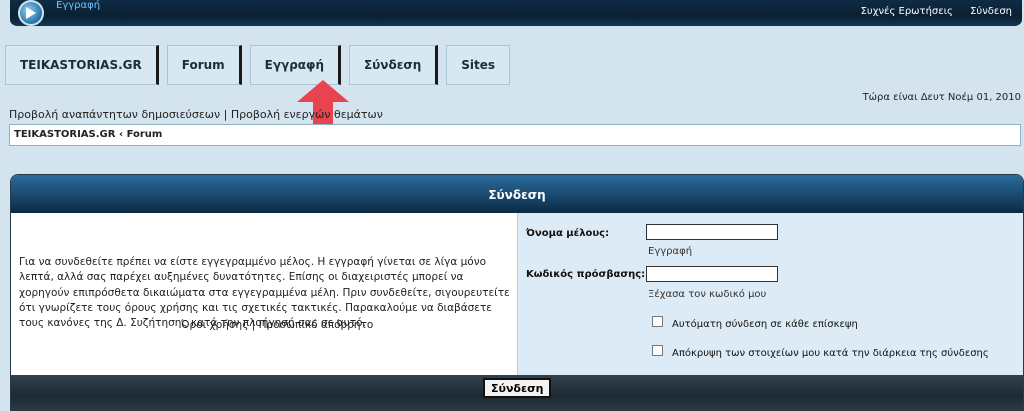 The image size is (1024, 411). What do you see at coordinates (214, 325) in the screenshot?
I see `terms-link: Όροι χρήσης` at bounding box center [214, 325].